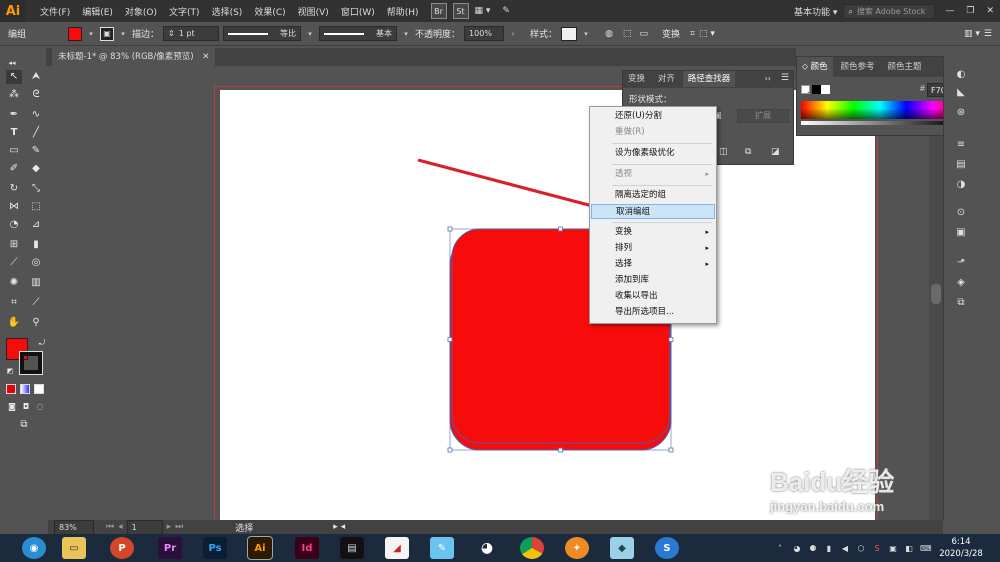 The image size is (1000, 562). I want to click on expand-button: 扩展, so click(763, 116).